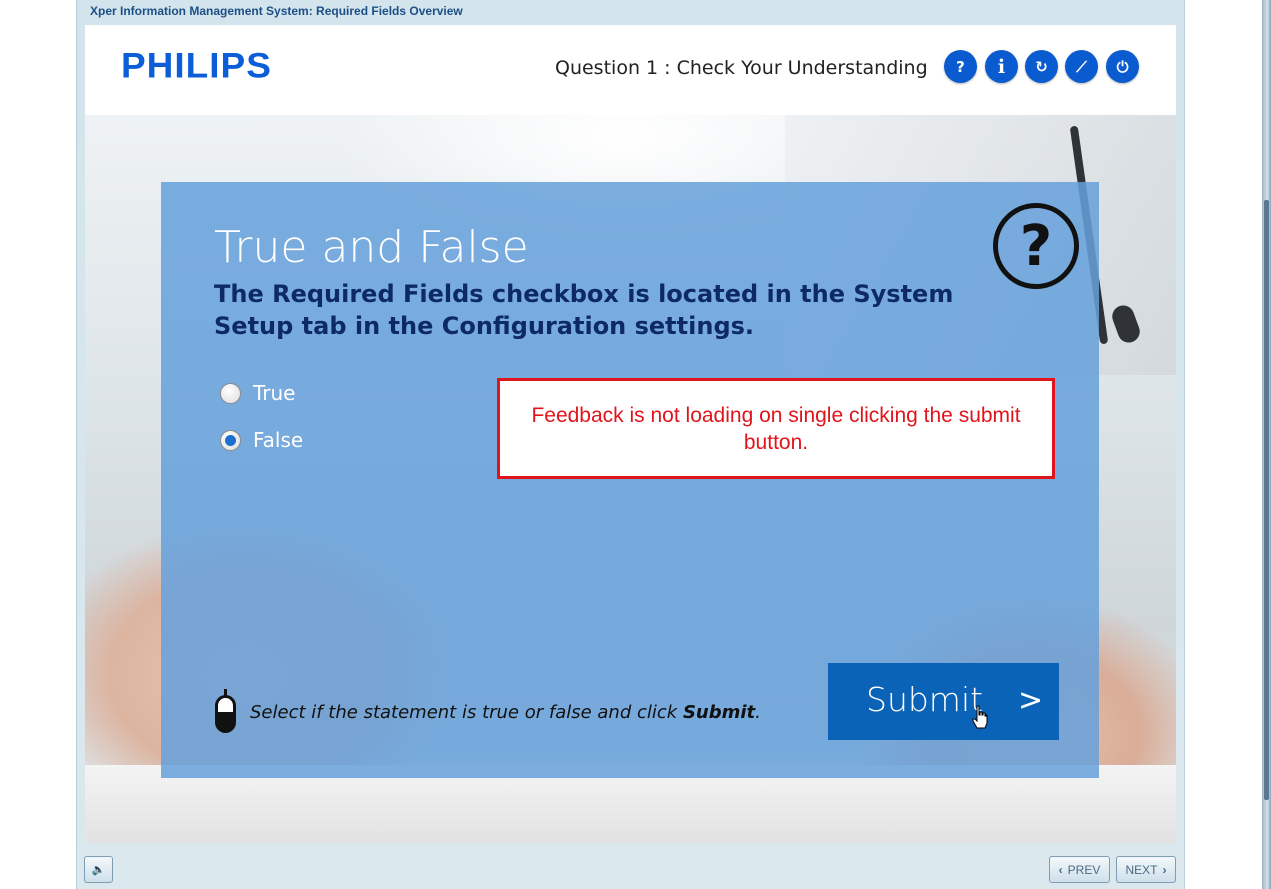 This screenshot has width=1271, height=889. What do you see at coordinates (230, 393) in the screenshot?
I see `radio-true` at bounding box center [230, 393].